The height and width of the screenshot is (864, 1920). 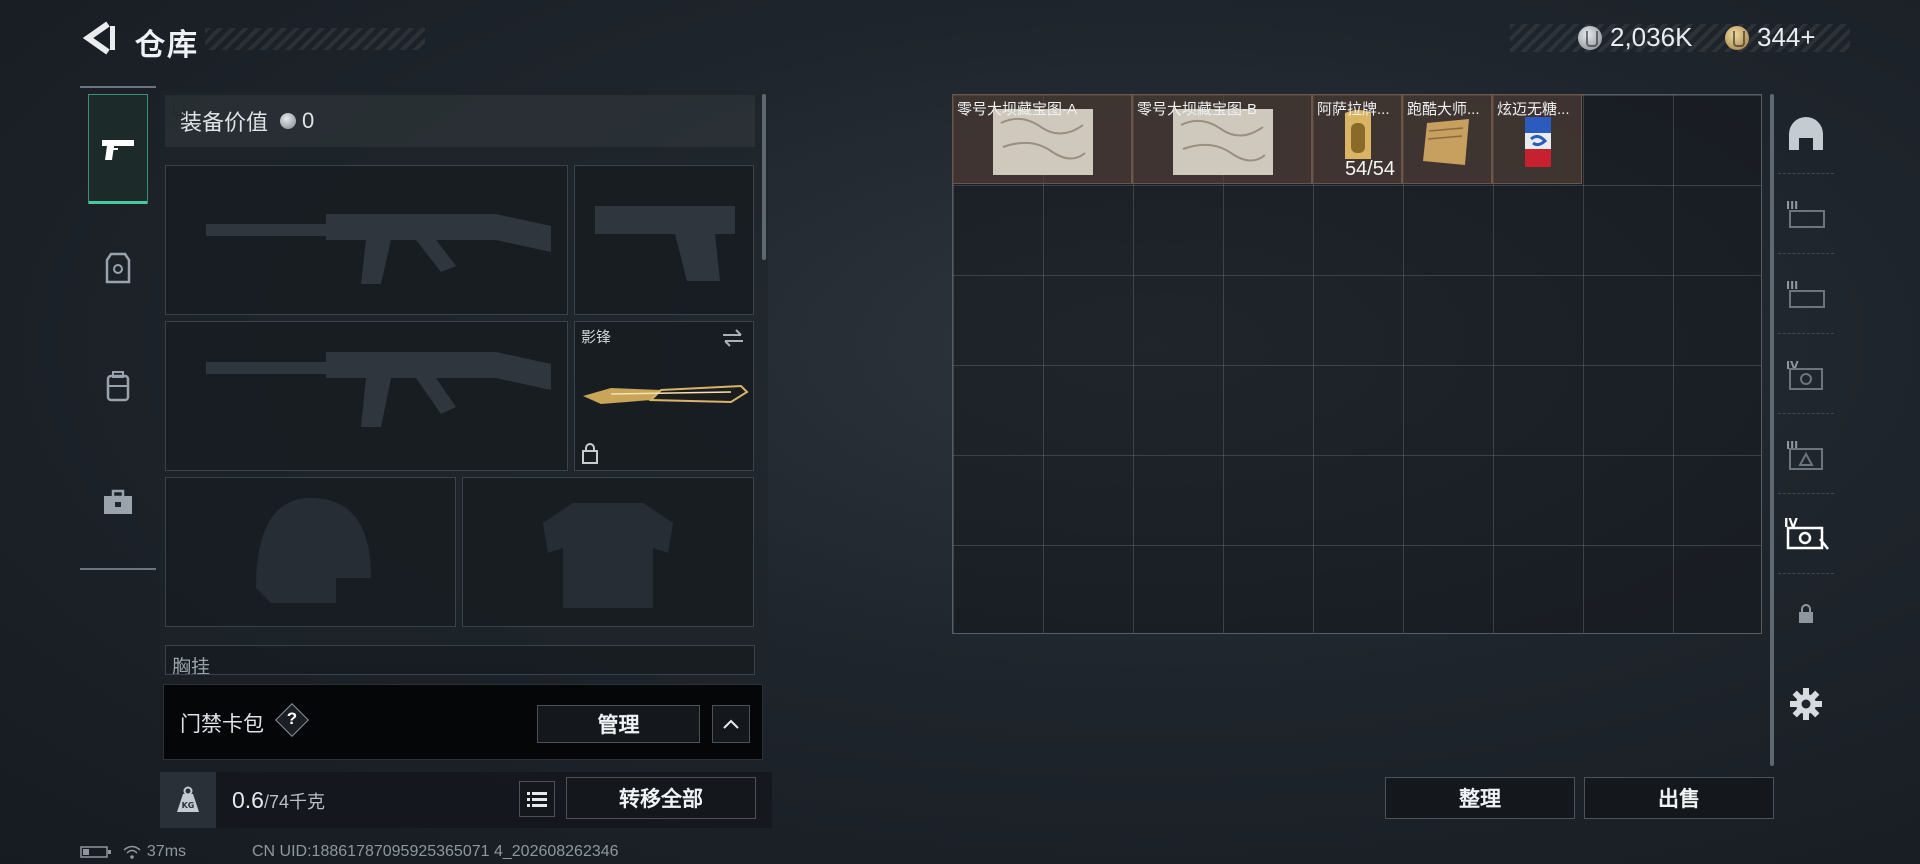 I want to click on page-title: 仓库, so click(x=167, y=45).